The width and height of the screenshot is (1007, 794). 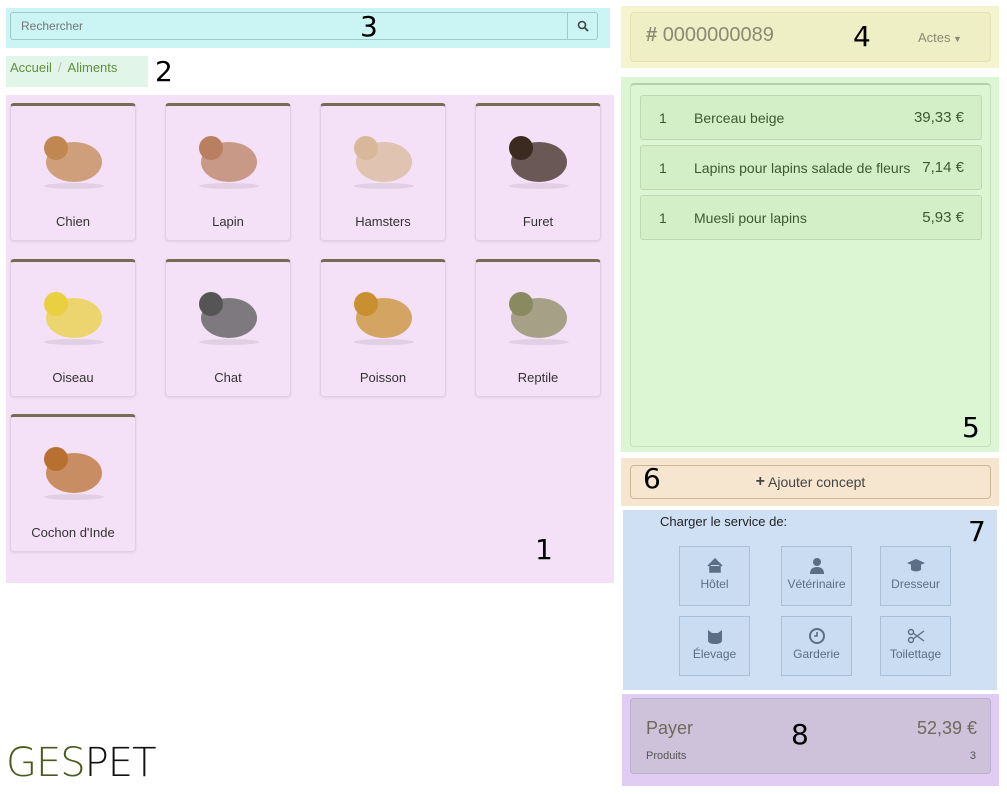 What do you see at coordinates (718, 35) in the screenshot?
I see `ticket-number-value: 0000000089` at bounding box center [718, 35].